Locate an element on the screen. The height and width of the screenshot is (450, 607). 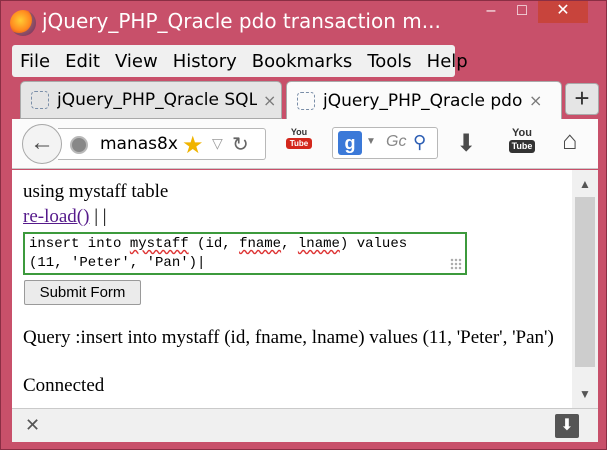
maximize-button: □ is located at coordinates (522, 12).